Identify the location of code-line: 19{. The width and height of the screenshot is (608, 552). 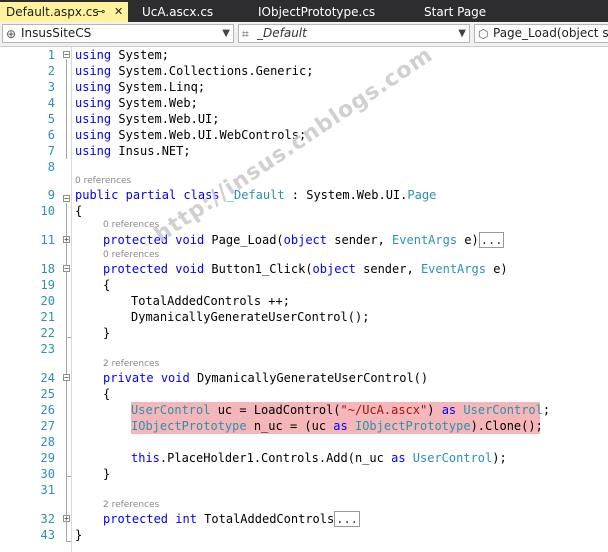
(75, 285).